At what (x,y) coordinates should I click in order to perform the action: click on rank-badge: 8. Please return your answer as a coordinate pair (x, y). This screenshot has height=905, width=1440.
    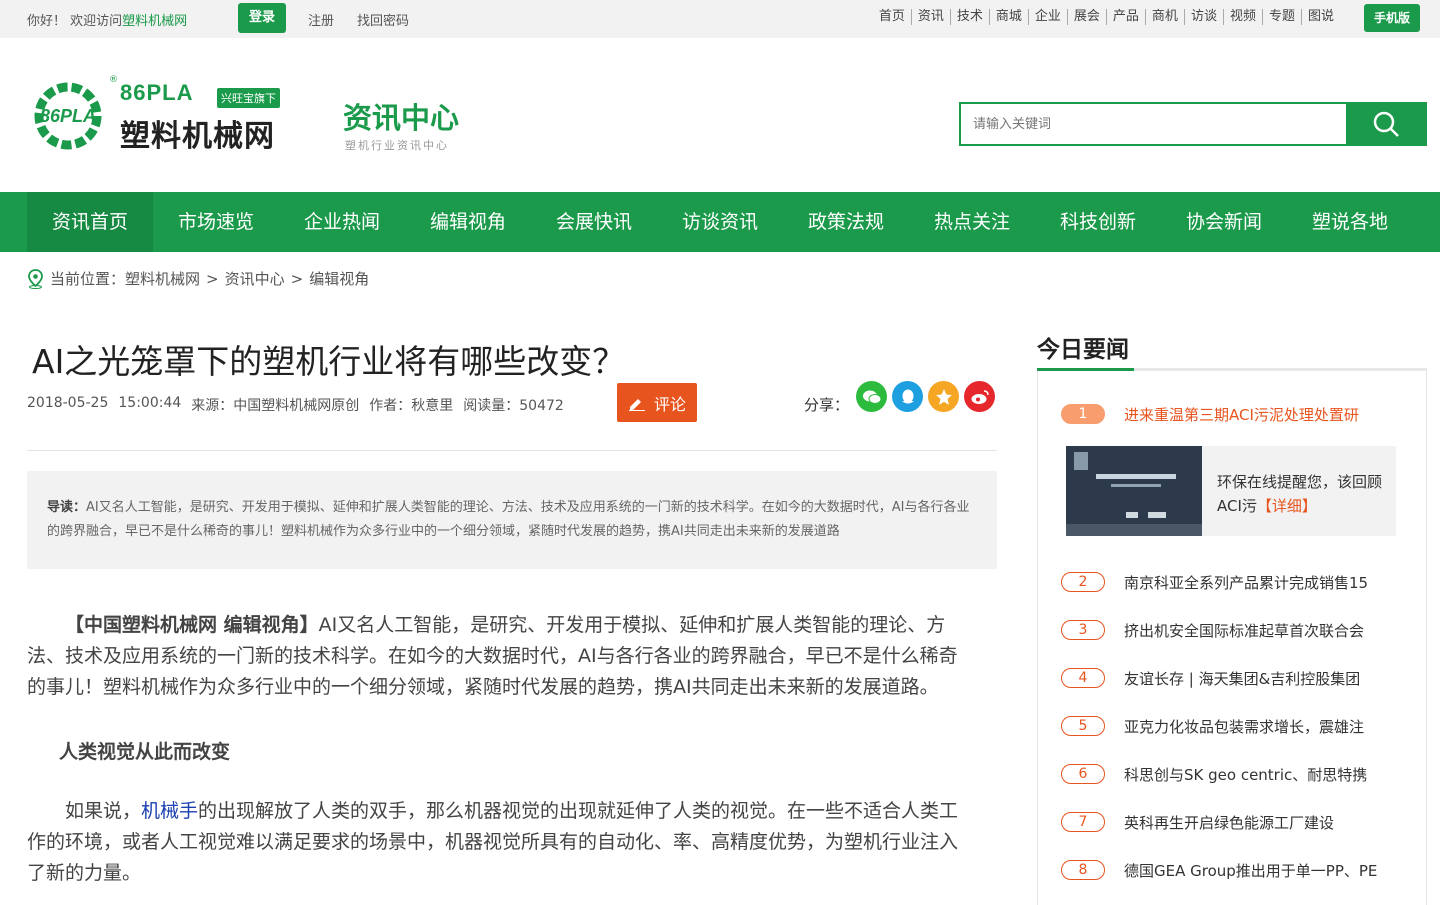
    Looking at the image, I should click on (1083, 870).